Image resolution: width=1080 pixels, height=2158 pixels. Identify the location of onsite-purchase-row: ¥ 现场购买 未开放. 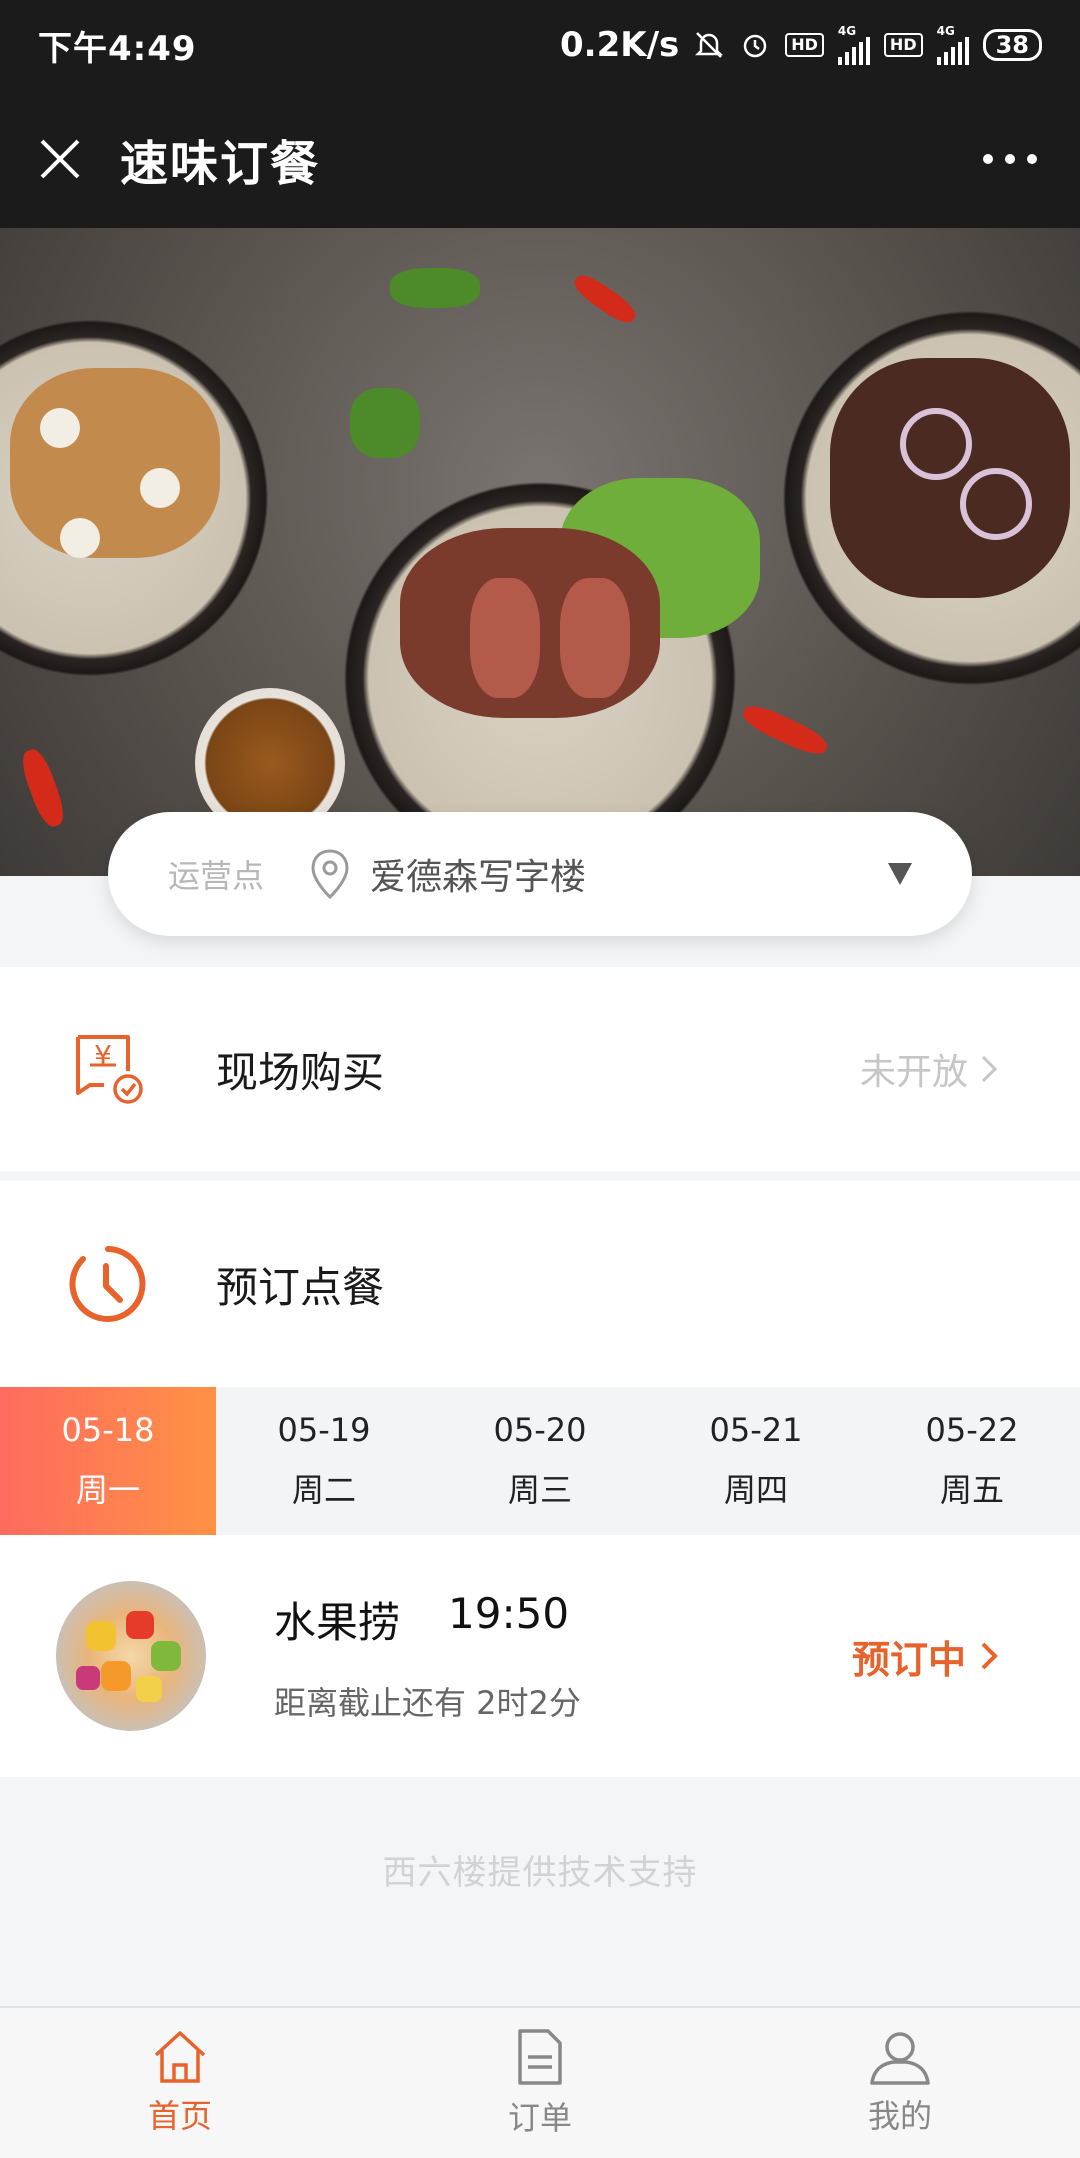
(540, 1069).